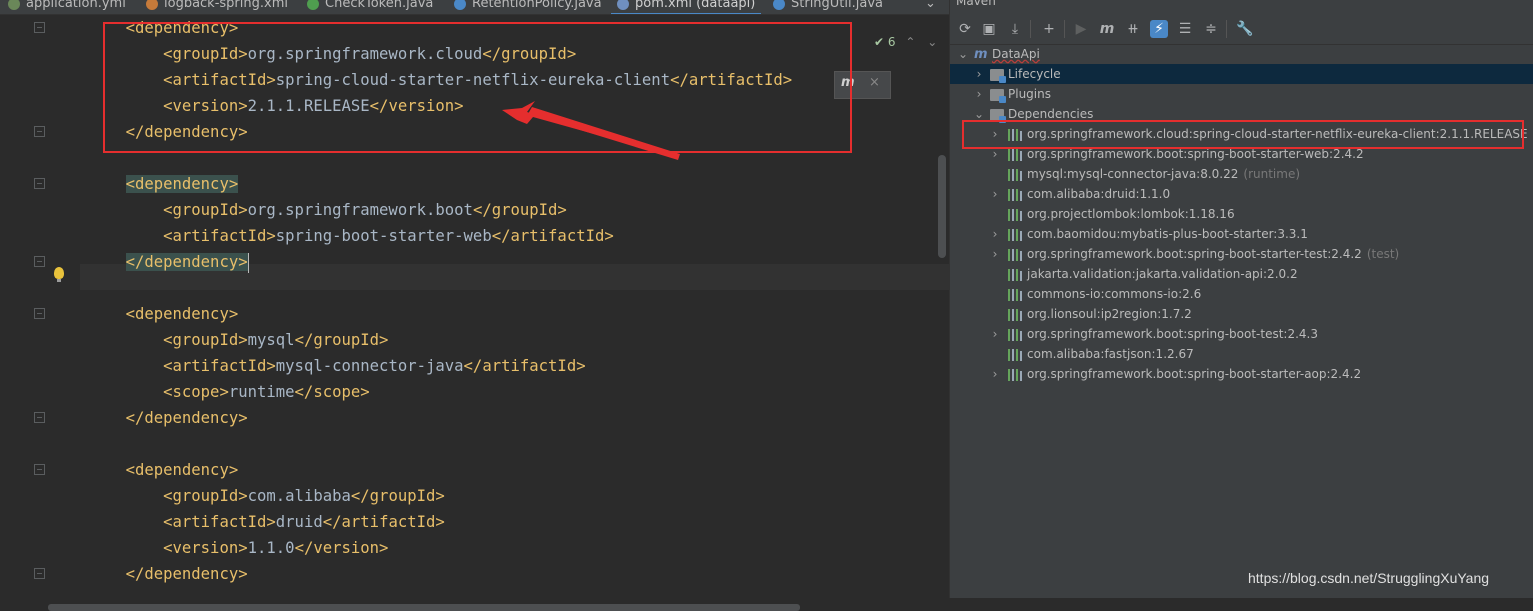  What do you see at coordinates (1369, 578) in the screenshot?
I see `watermark-url: https://blog.csdn.net/StrugglingXuYang` at bounding box center [1369, 578].